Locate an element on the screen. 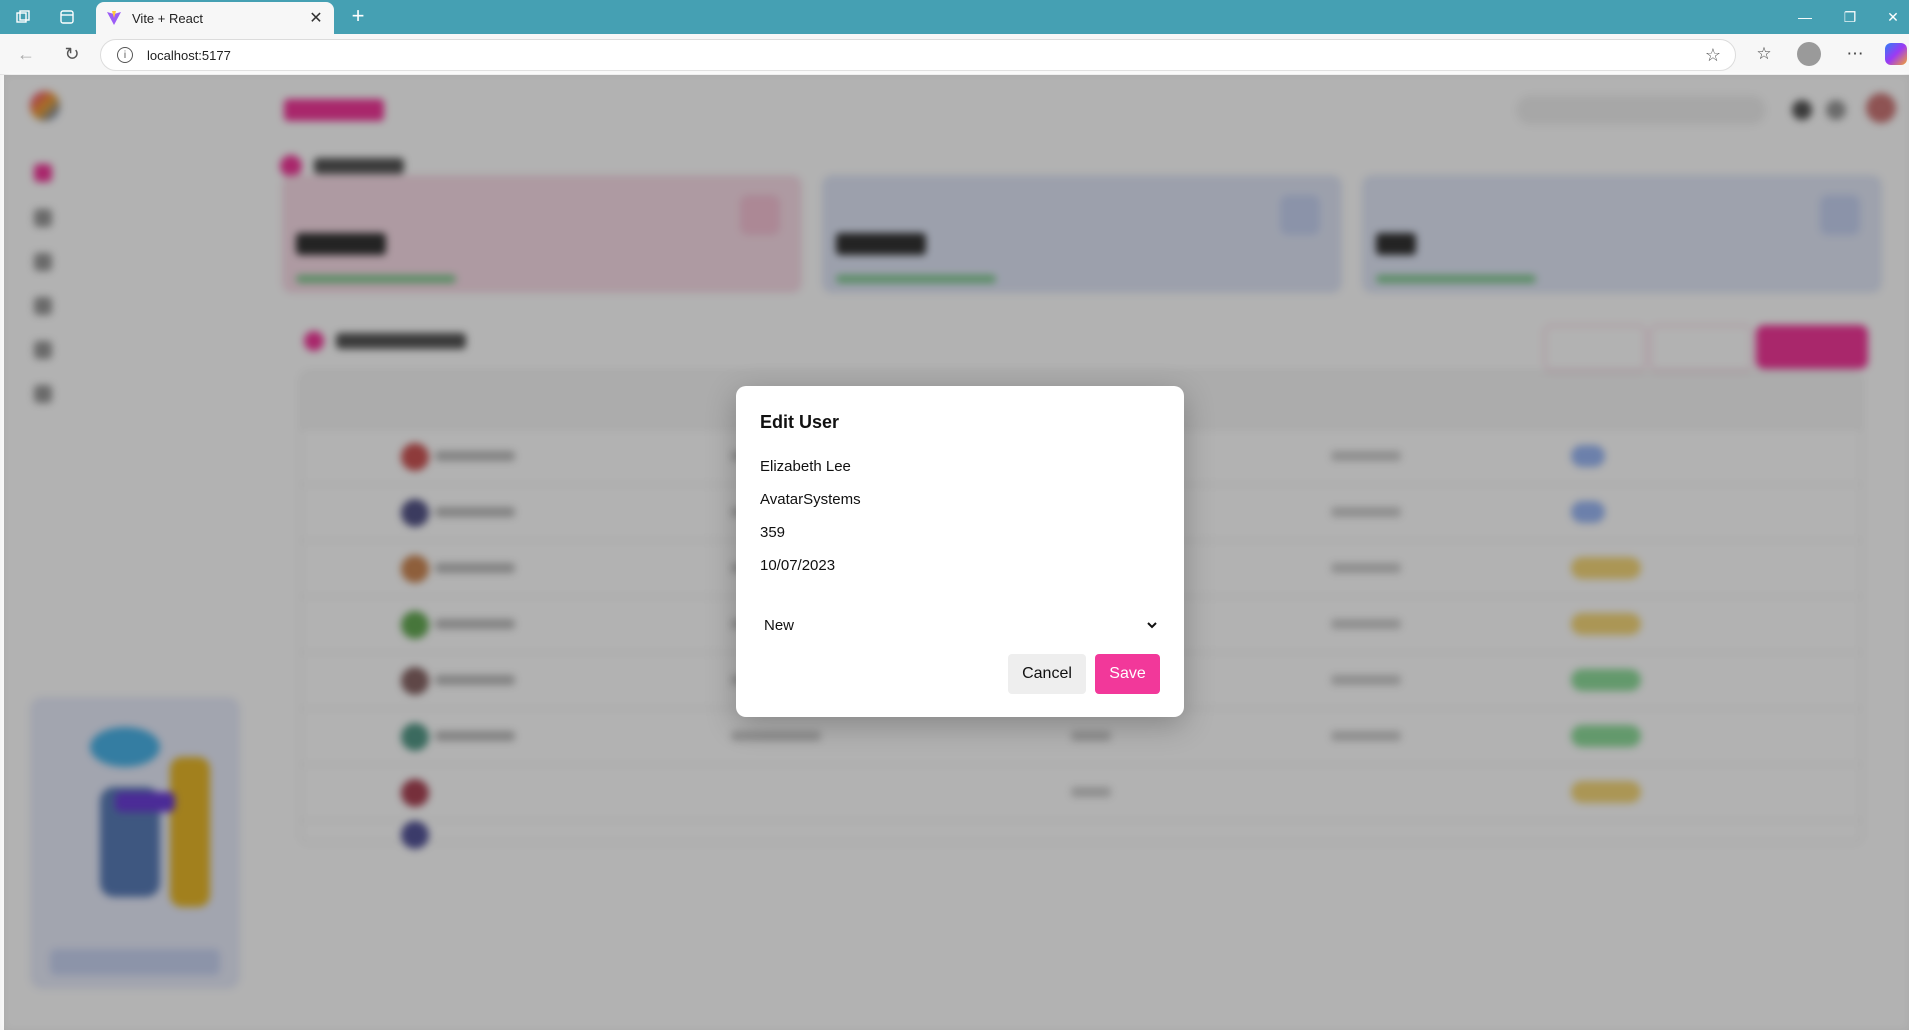 This screenshot has height=1030, width=1909. modal-title: Edit User is located at coordinates (800, 422).